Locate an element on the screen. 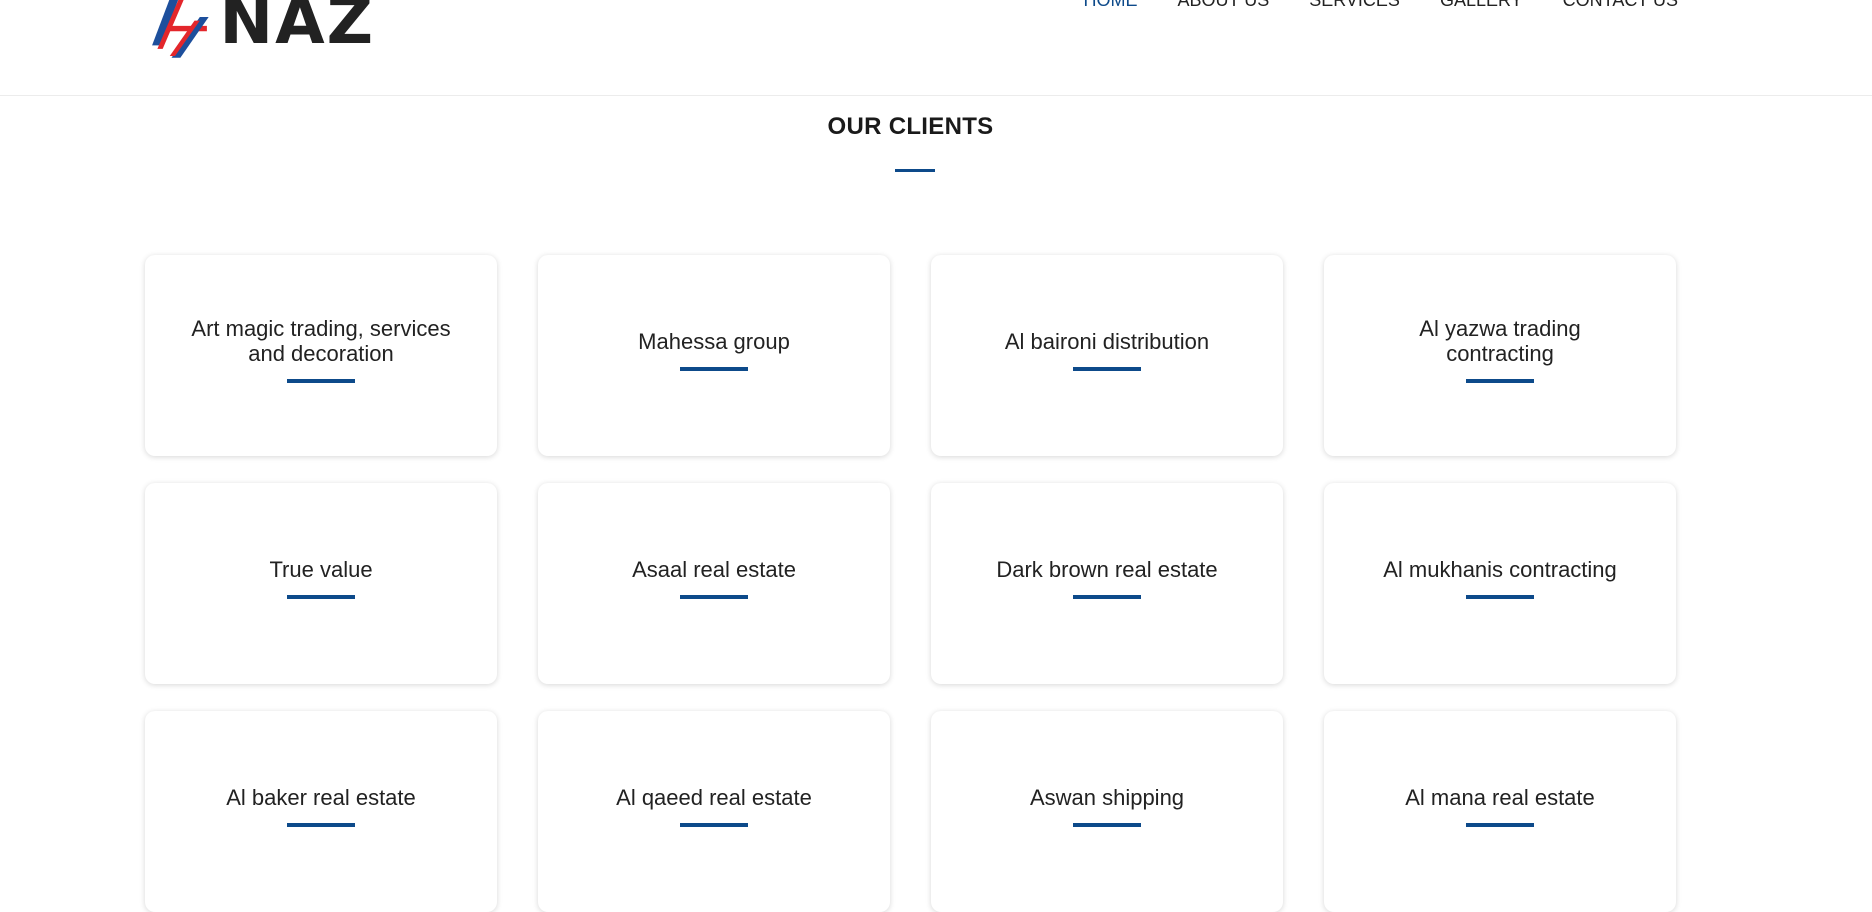  client-card: Al mana real estate is located at coordinates (1500, 811).